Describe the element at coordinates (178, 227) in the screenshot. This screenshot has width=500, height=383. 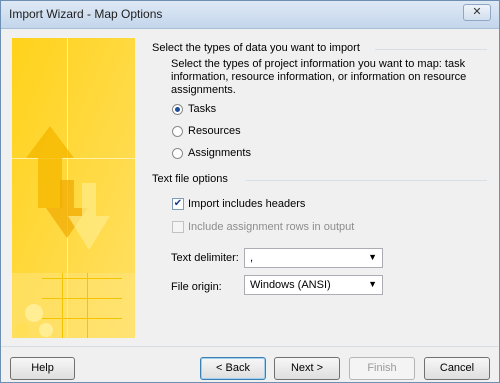
I see `include-assignment-rows-checkbox` at that location.